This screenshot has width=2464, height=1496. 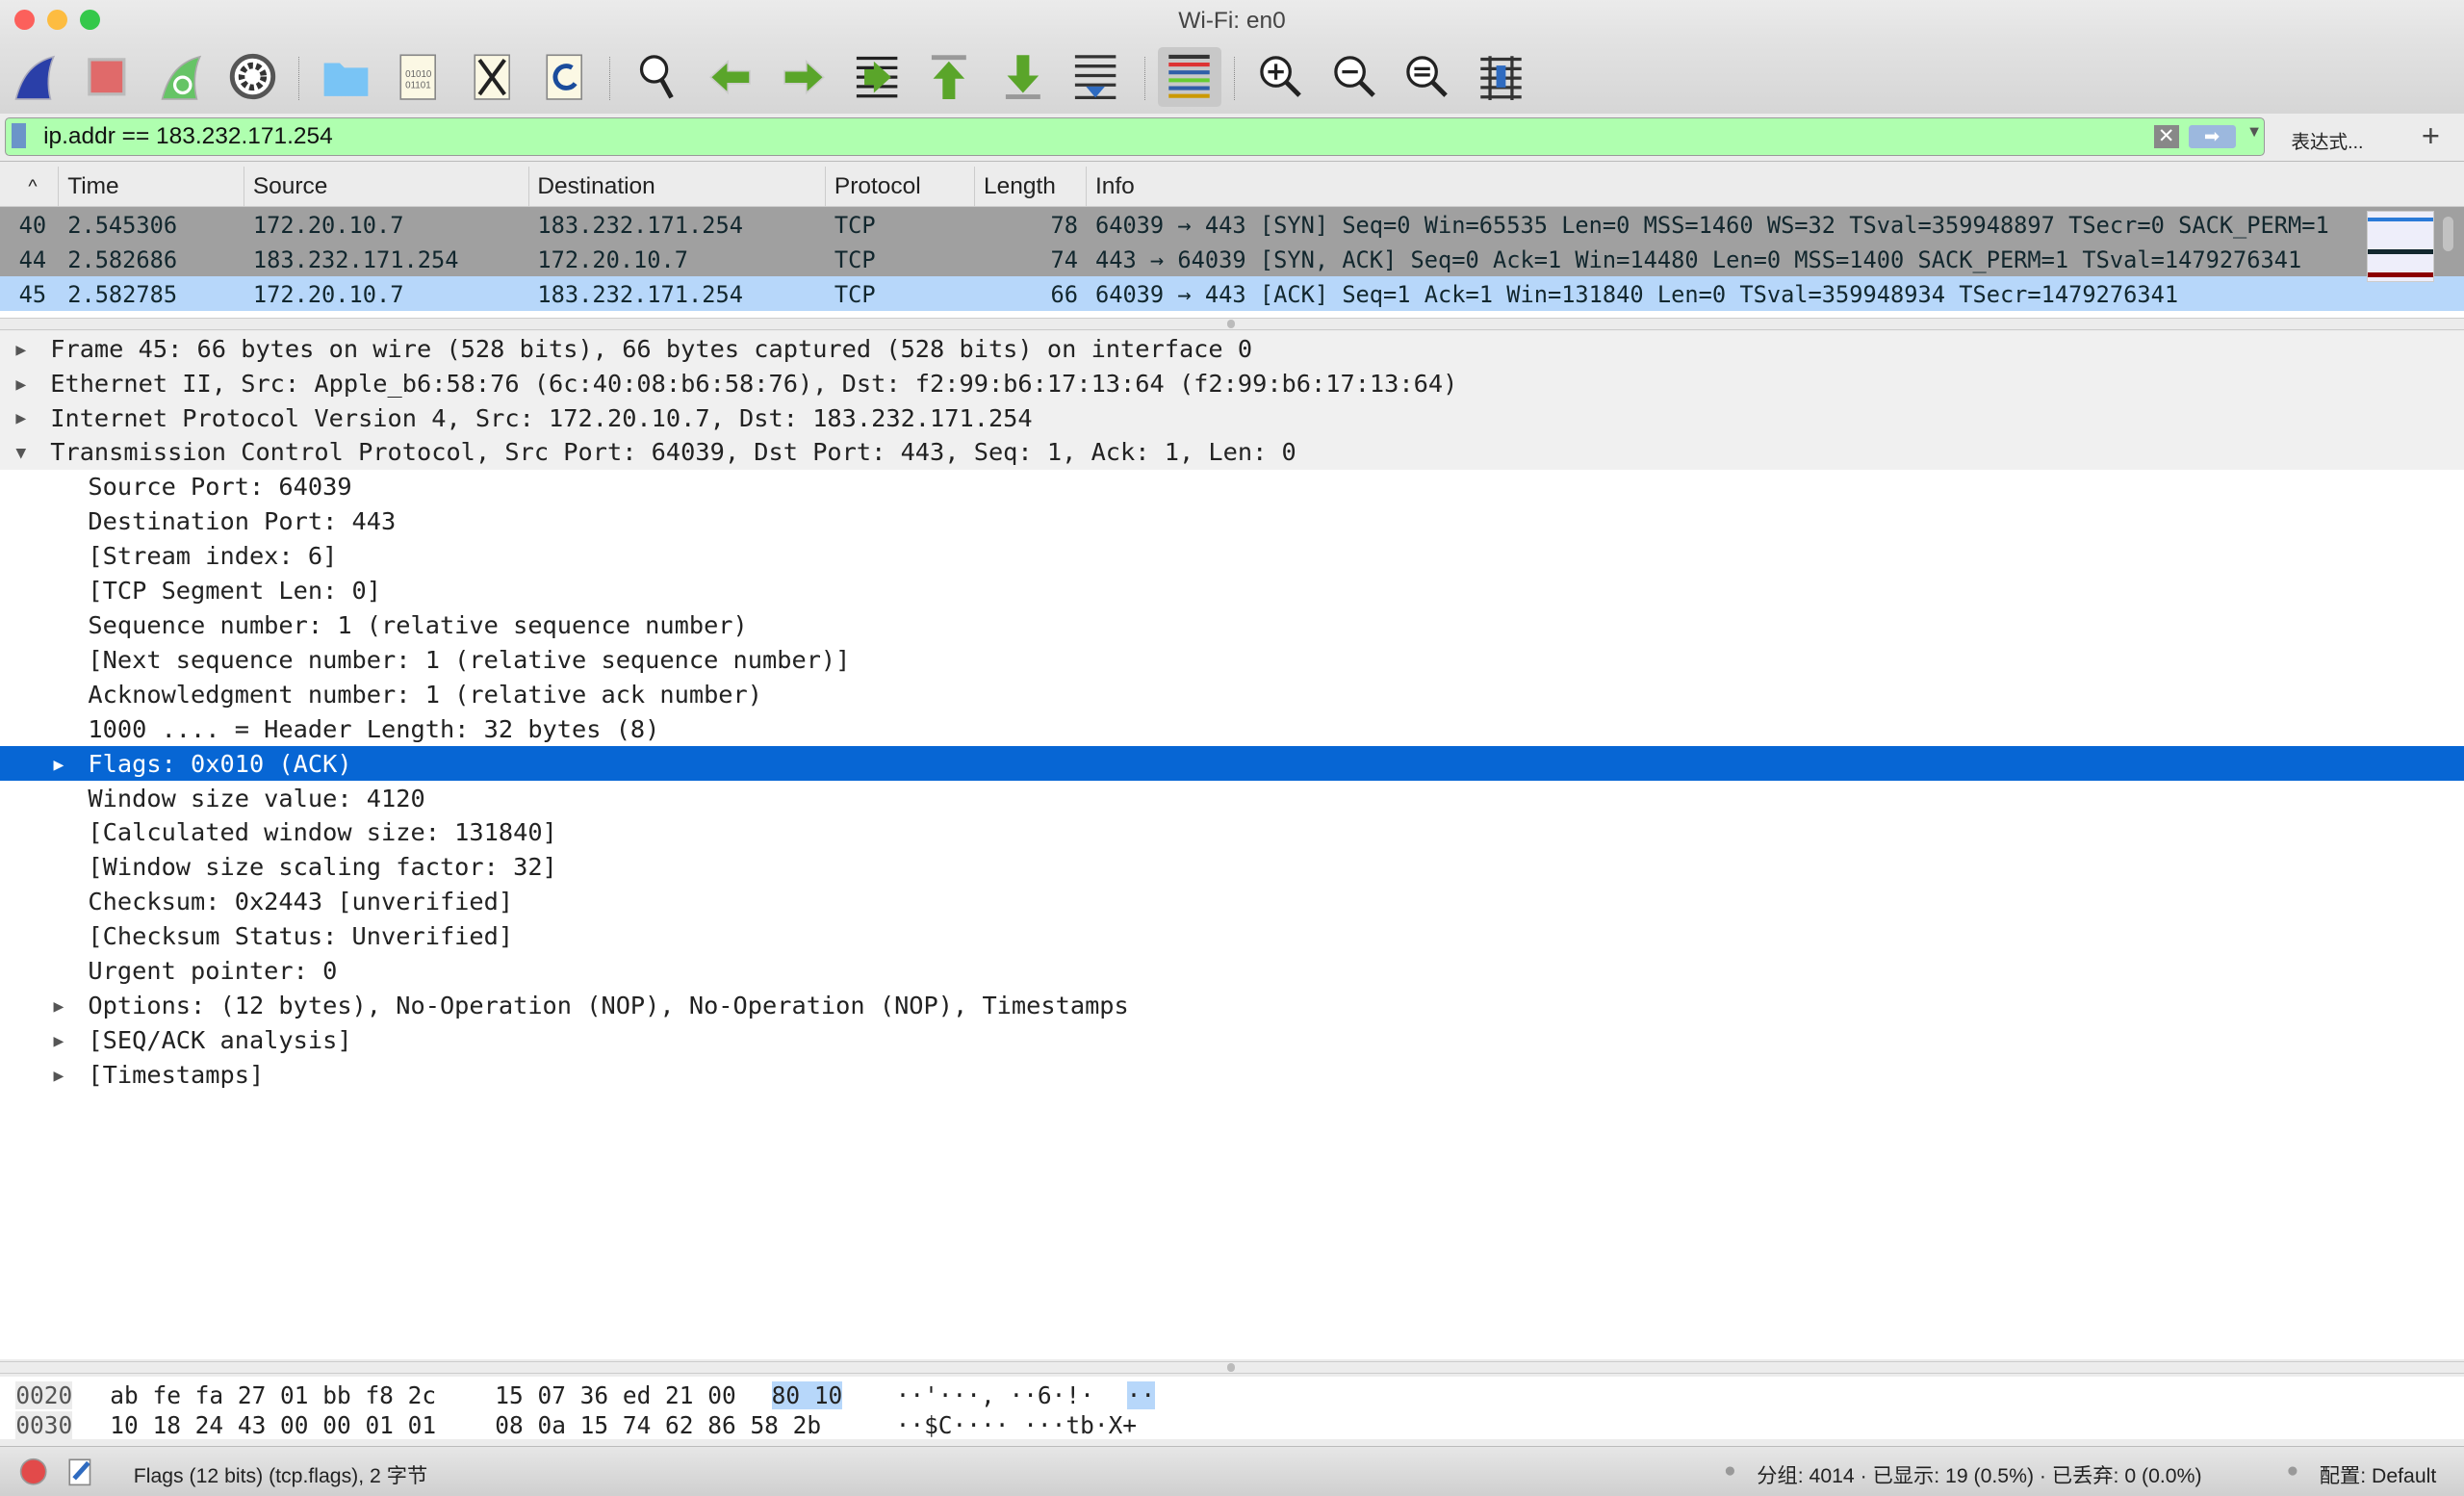 I want to click on zoom-in-icon, so click(x=1280, y=77).